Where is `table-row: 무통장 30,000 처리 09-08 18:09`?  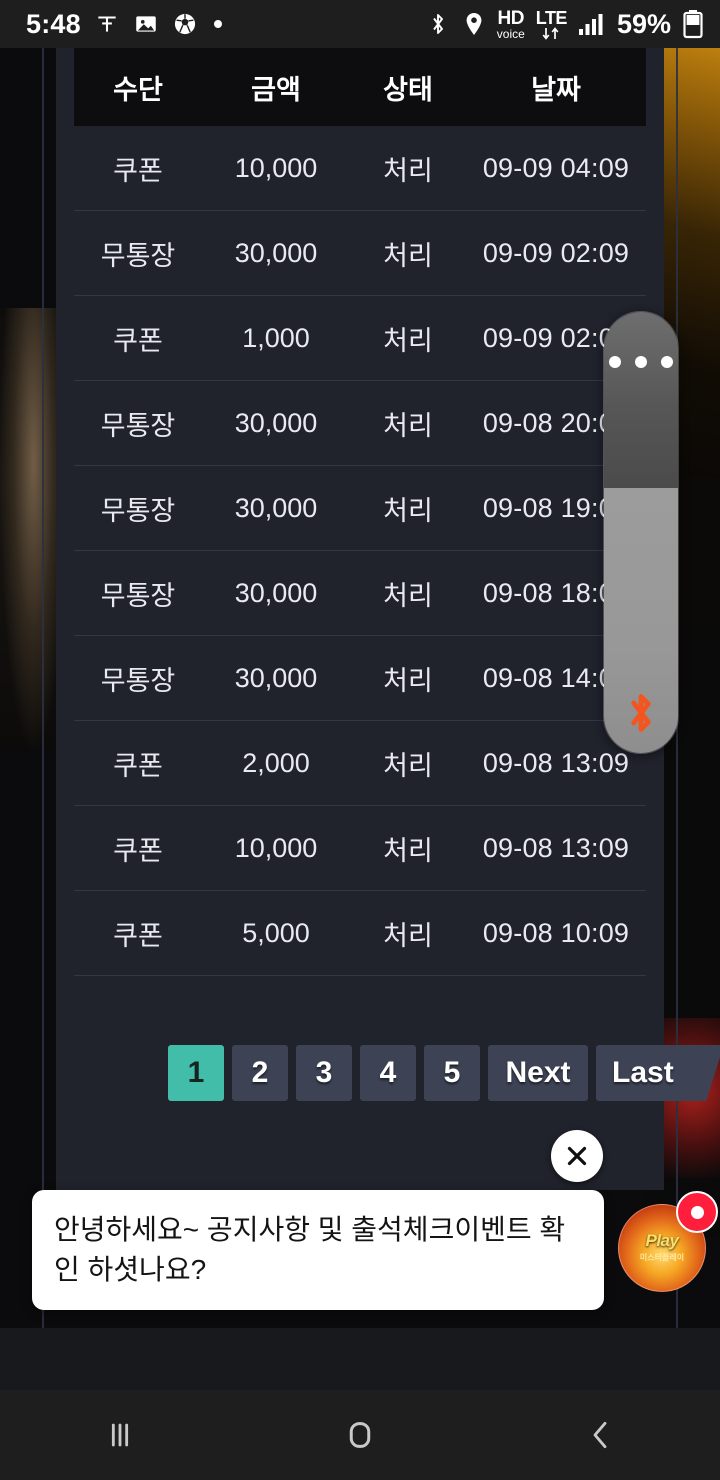 table-row: 무통장 30,000 처리 09-08 18:09 is located at coordinates (360, 593).